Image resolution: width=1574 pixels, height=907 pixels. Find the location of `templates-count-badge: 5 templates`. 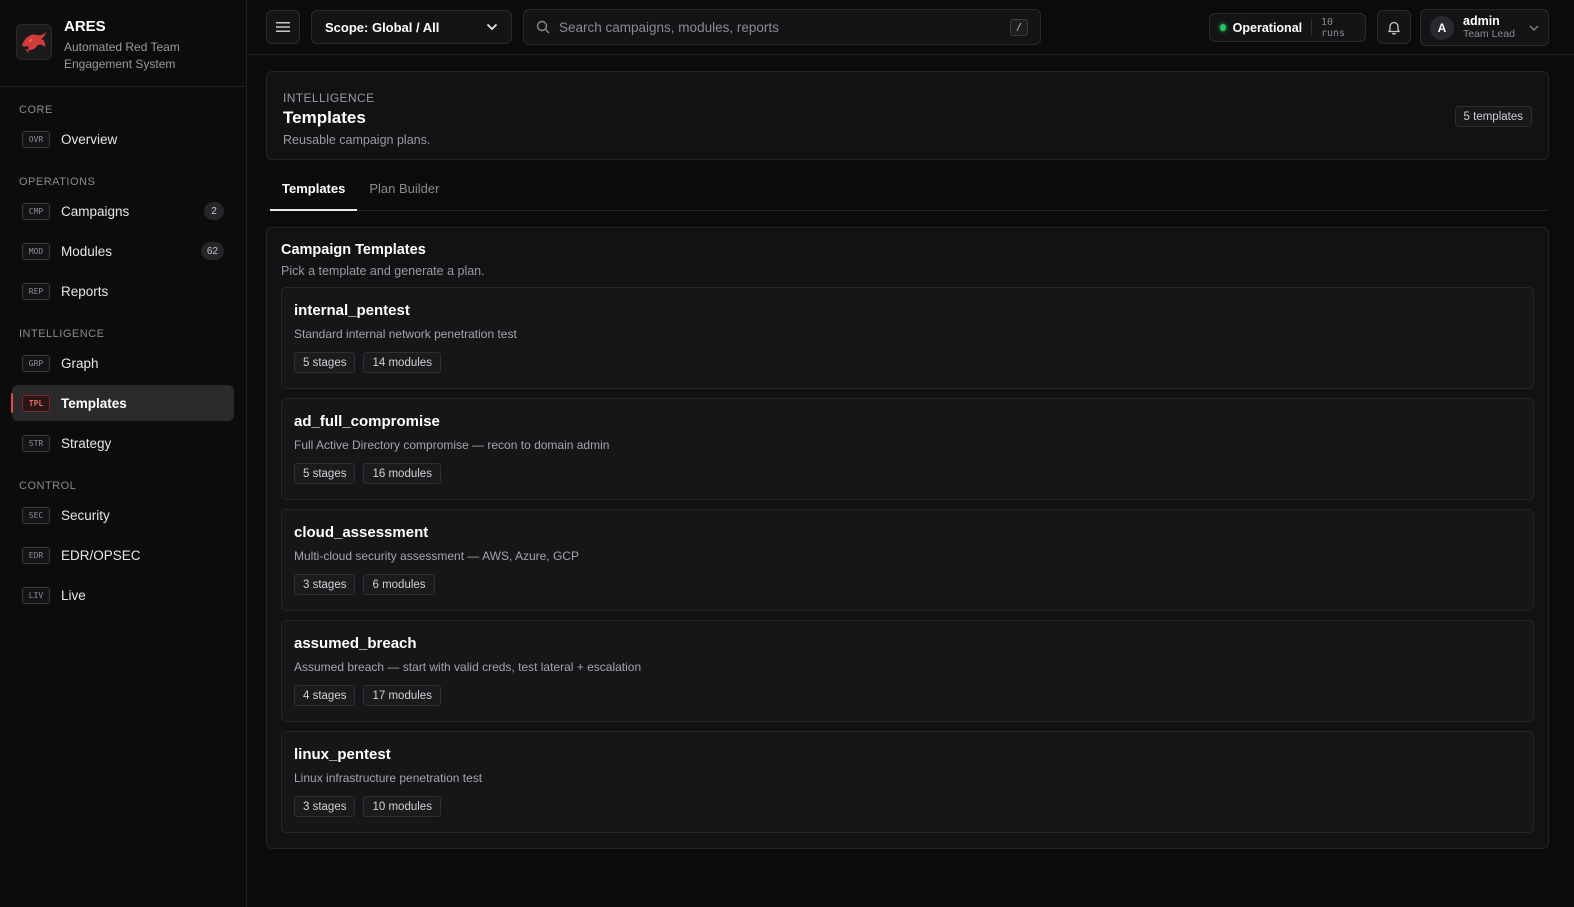

templates-count-badge: 5 templates is located at coordinates (1493, 116).